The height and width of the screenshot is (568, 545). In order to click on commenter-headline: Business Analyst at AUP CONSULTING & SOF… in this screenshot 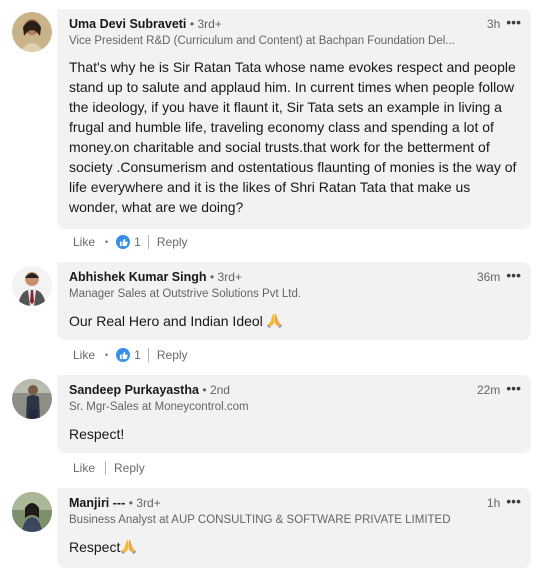, I will do `click(260, 520)`.